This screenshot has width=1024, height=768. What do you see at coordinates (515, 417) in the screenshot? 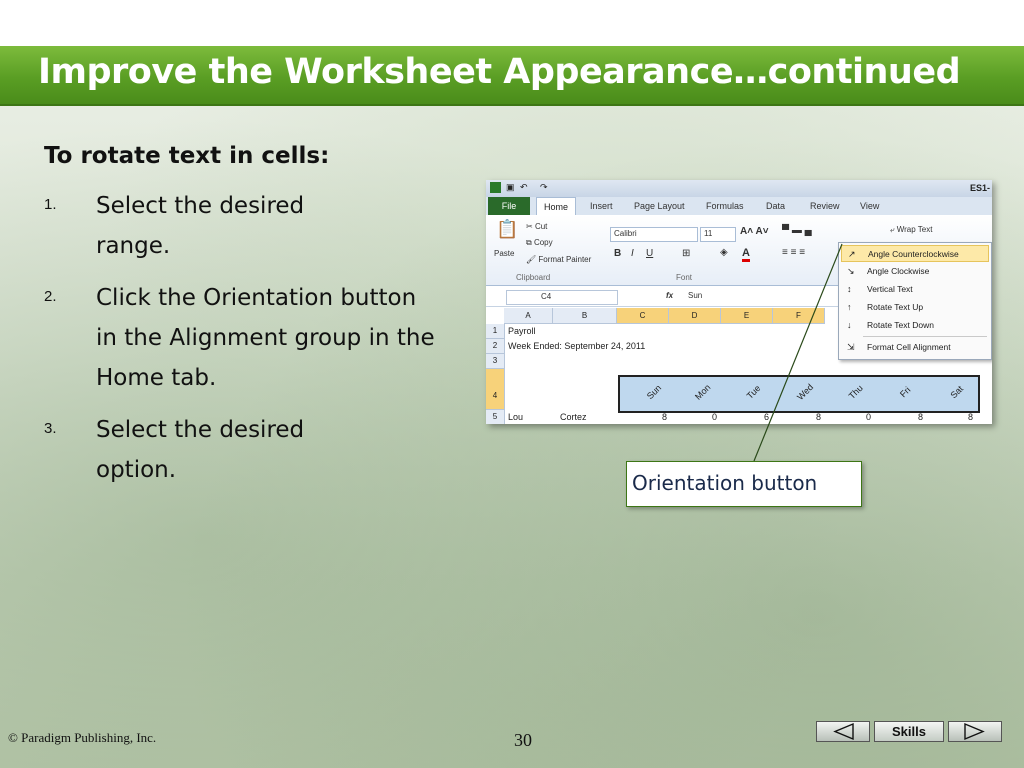
I see `cell-a5: Lou` at bounding box center [515, 417].